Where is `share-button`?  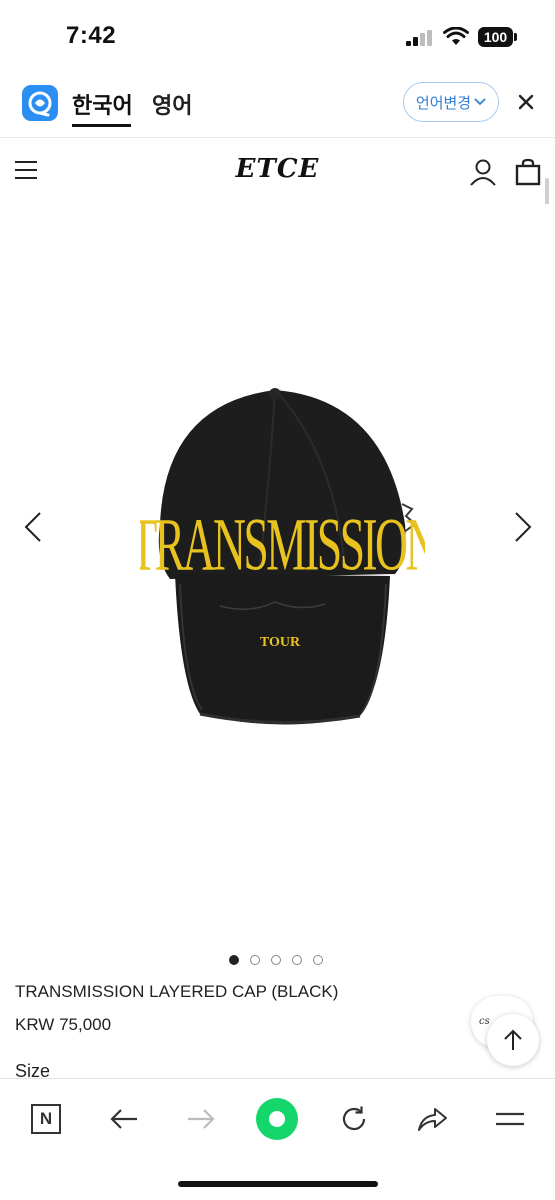
share-button is located at coordinates (432, 1119).